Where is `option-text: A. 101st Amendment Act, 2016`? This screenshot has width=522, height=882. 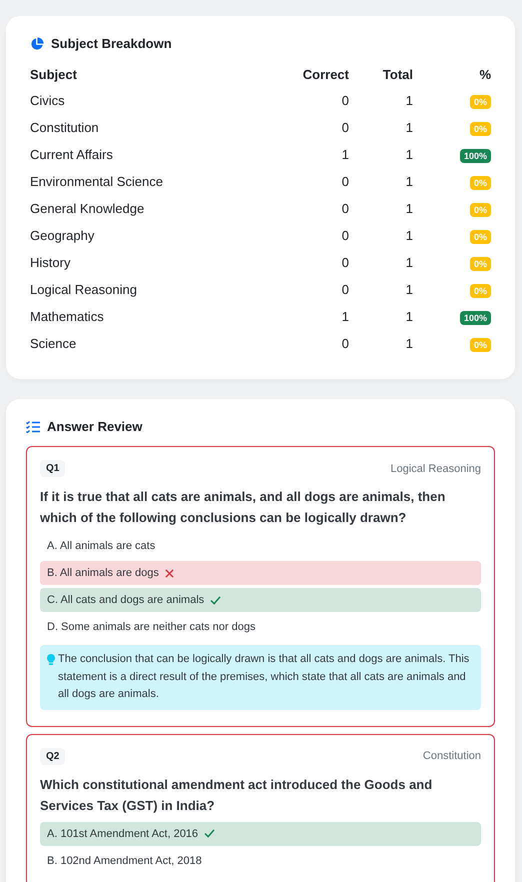
option-text: A. 101st Amendment Act, 2016 is located at coordinates (122, 834).